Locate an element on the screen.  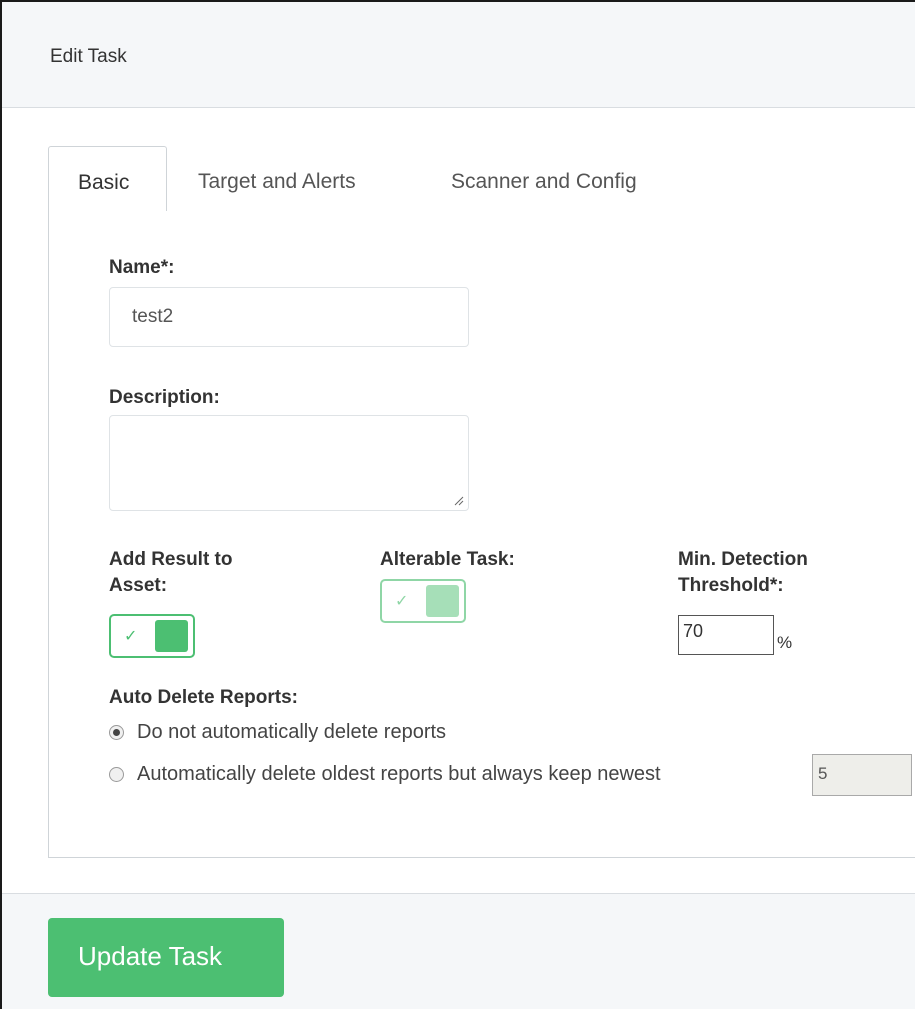
add-result-to-asset-label-line1: Add Result to is located at coordinates (171, 559).